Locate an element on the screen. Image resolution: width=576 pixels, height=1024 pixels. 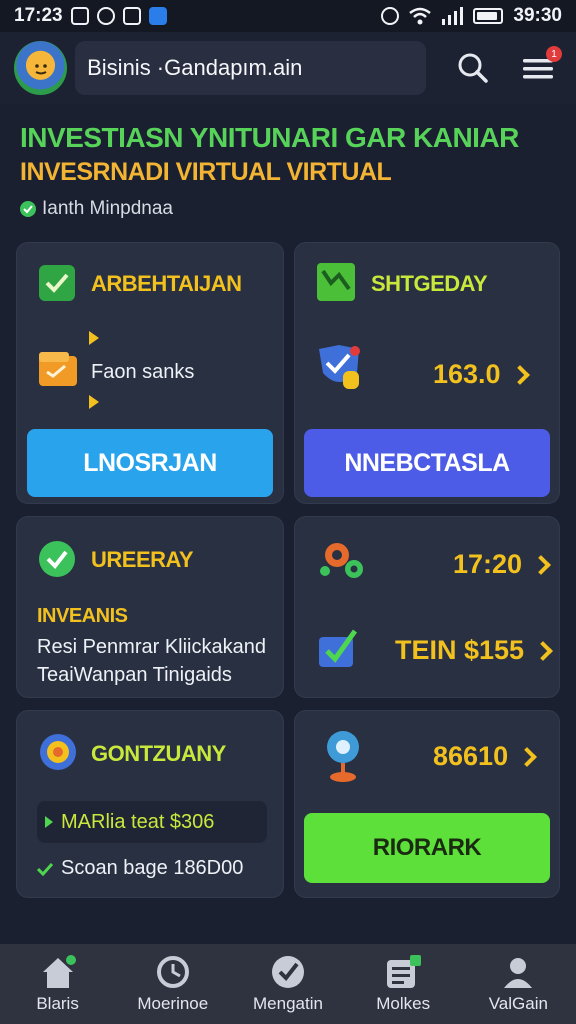
primary-action-button: LNOSRJAN is located at coordinates (150, 463).